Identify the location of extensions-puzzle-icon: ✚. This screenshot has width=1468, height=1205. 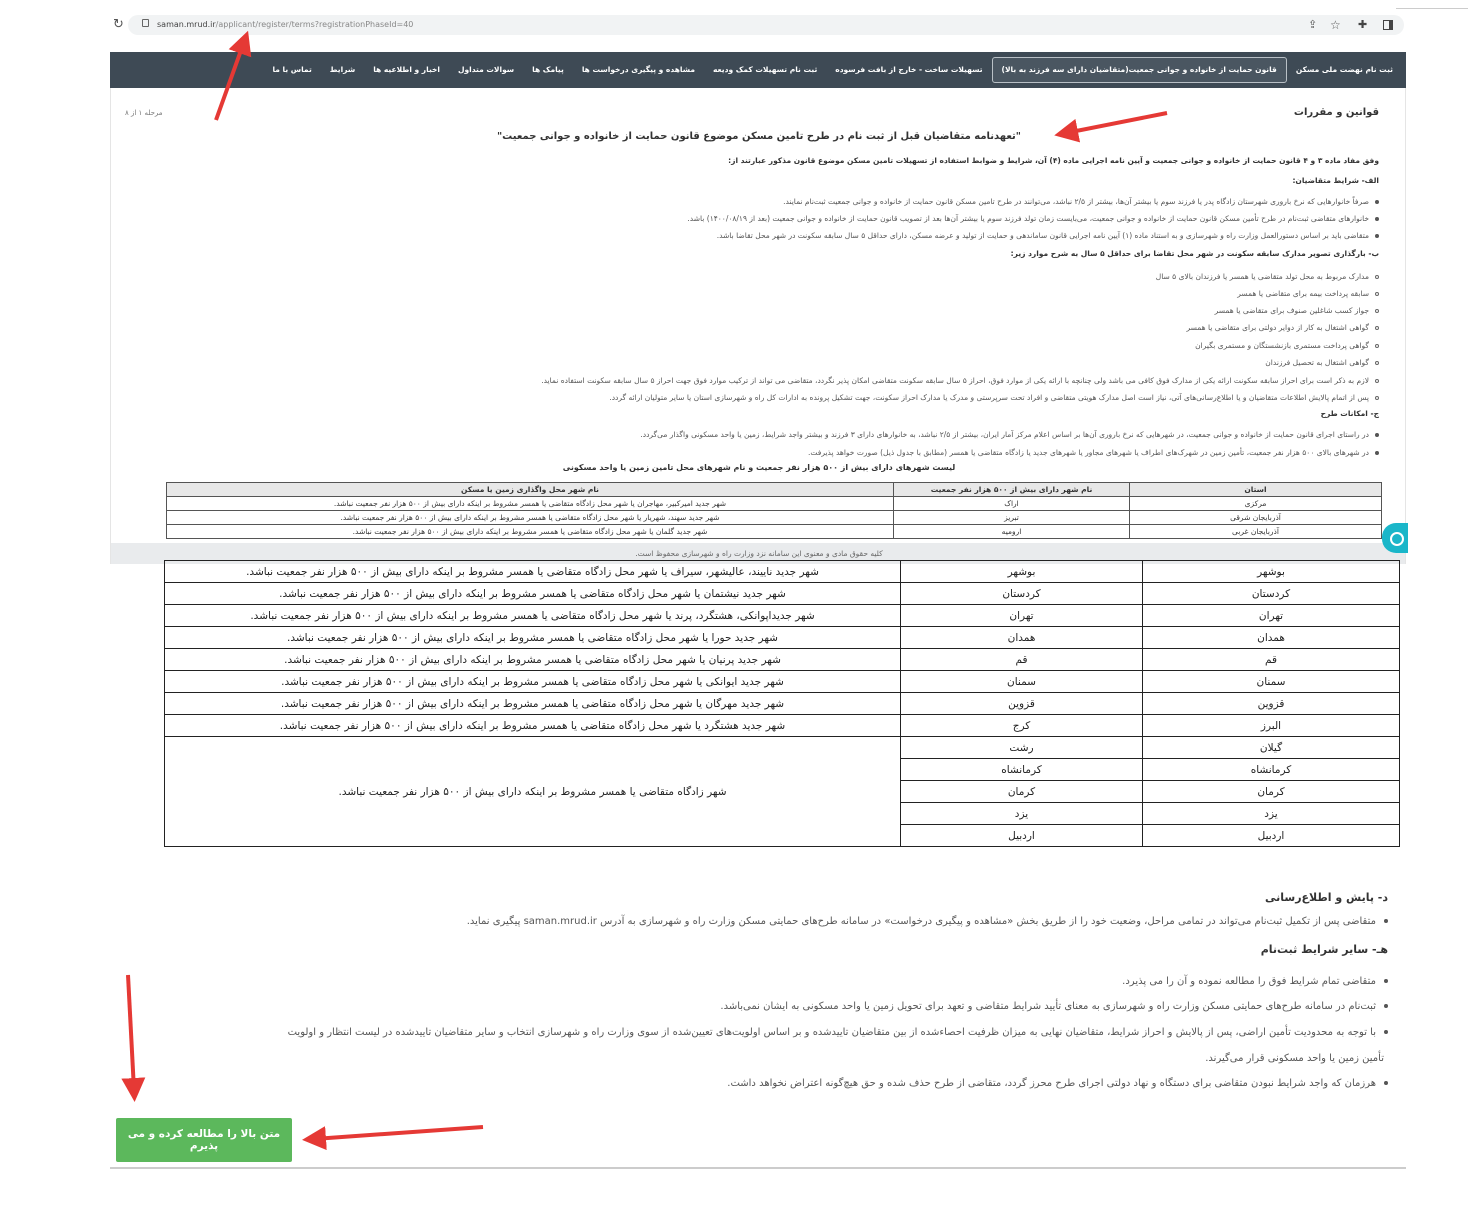
(1362, 25).